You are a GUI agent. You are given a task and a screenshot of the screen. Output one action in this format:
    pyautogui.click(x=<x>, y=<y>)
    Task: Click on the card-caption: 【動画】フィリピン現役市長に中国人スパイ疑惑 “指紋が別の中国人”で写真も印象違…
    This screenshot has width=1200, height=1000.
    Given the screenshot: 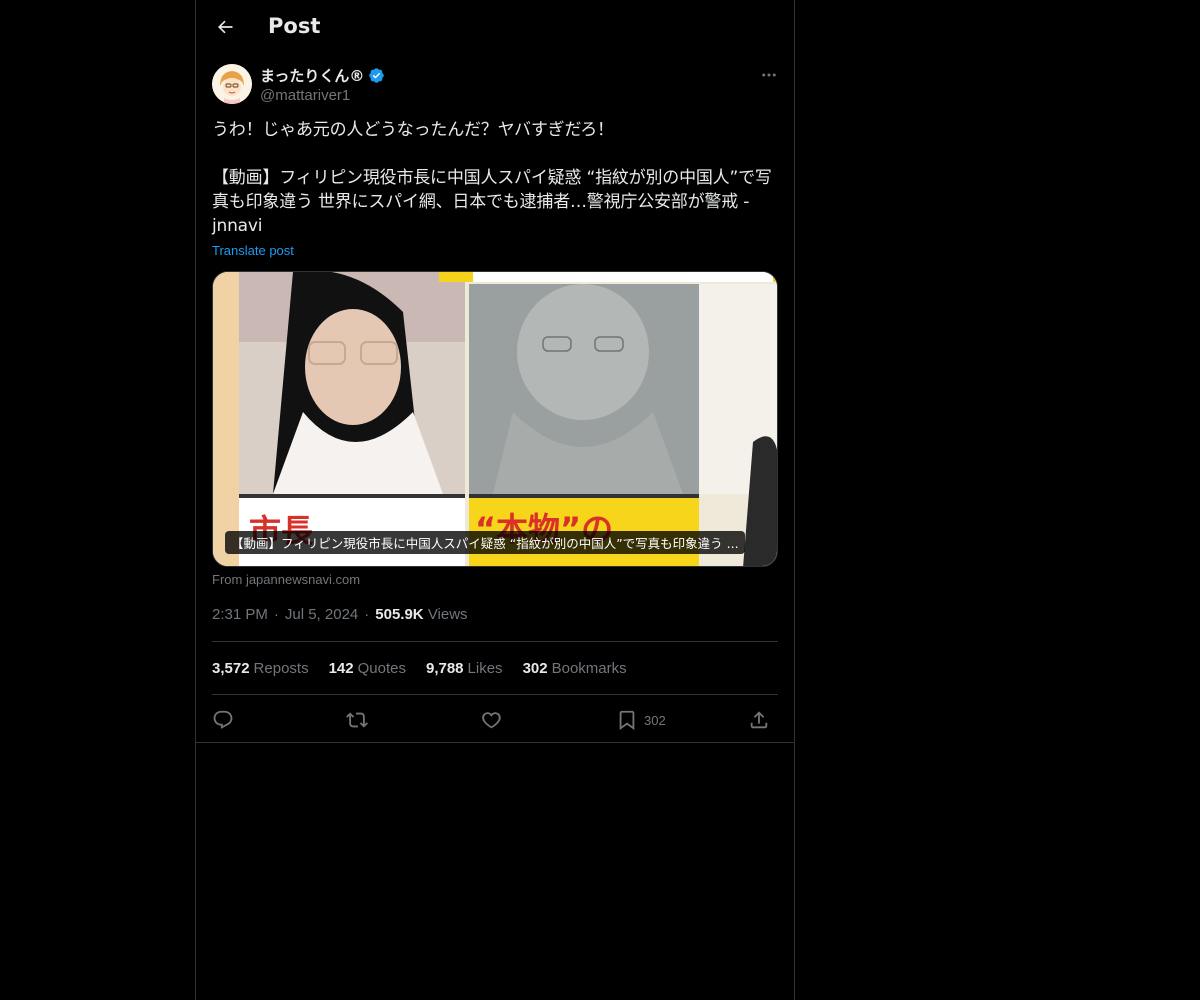 What is the action you would take?
    pyautogui.click(x=485, y=542)
    